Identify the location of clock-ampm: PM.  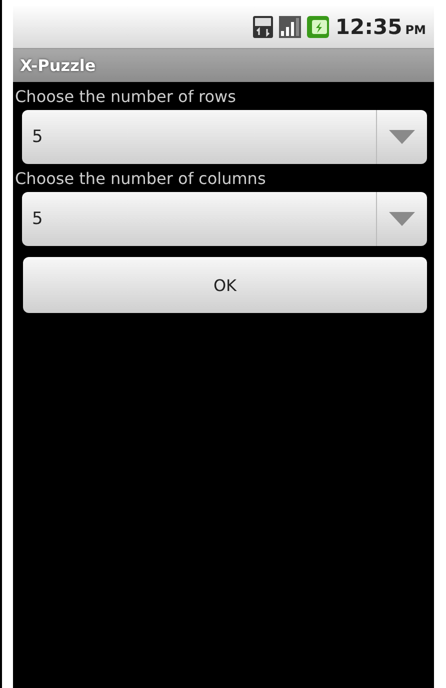
(415, 30).